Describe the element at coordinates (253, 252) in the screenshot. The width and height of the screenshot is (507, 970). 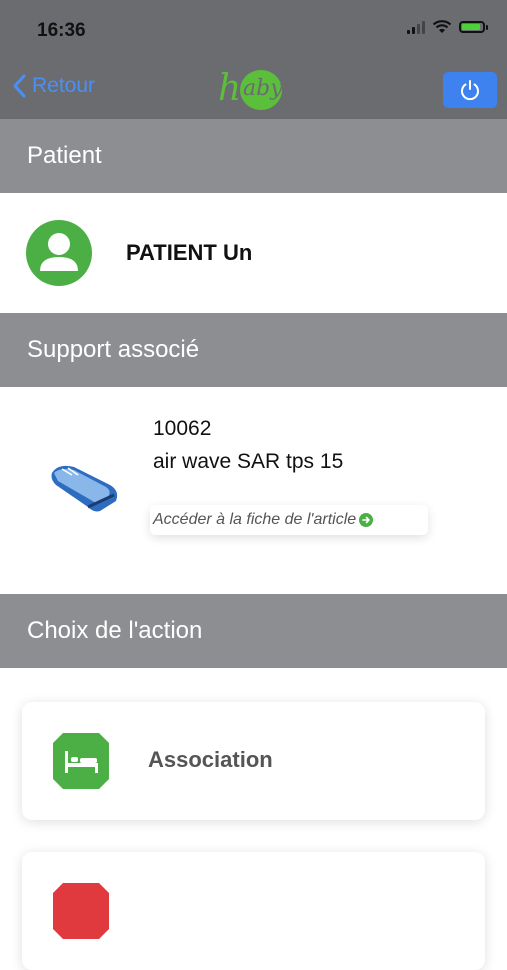
I see `patient-row: PATIENT Un` at that location.